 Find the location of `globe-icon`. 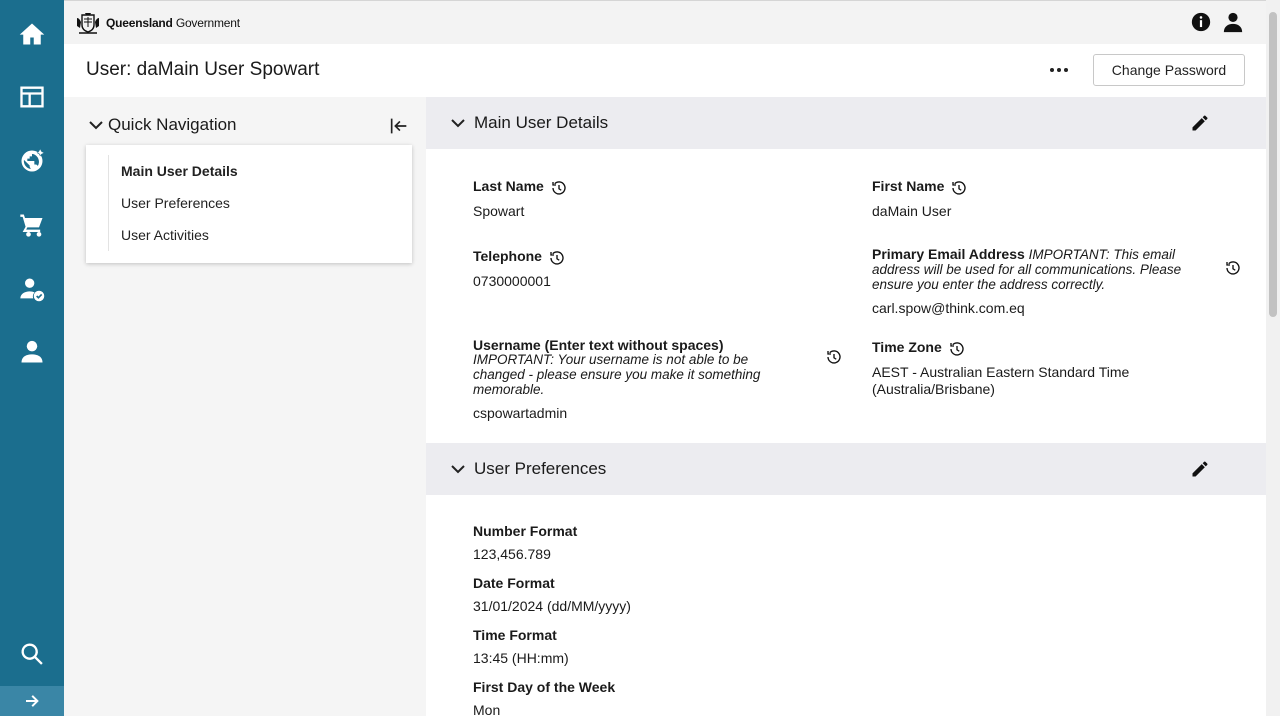

globe-icon is located at coordinates (32, 161).